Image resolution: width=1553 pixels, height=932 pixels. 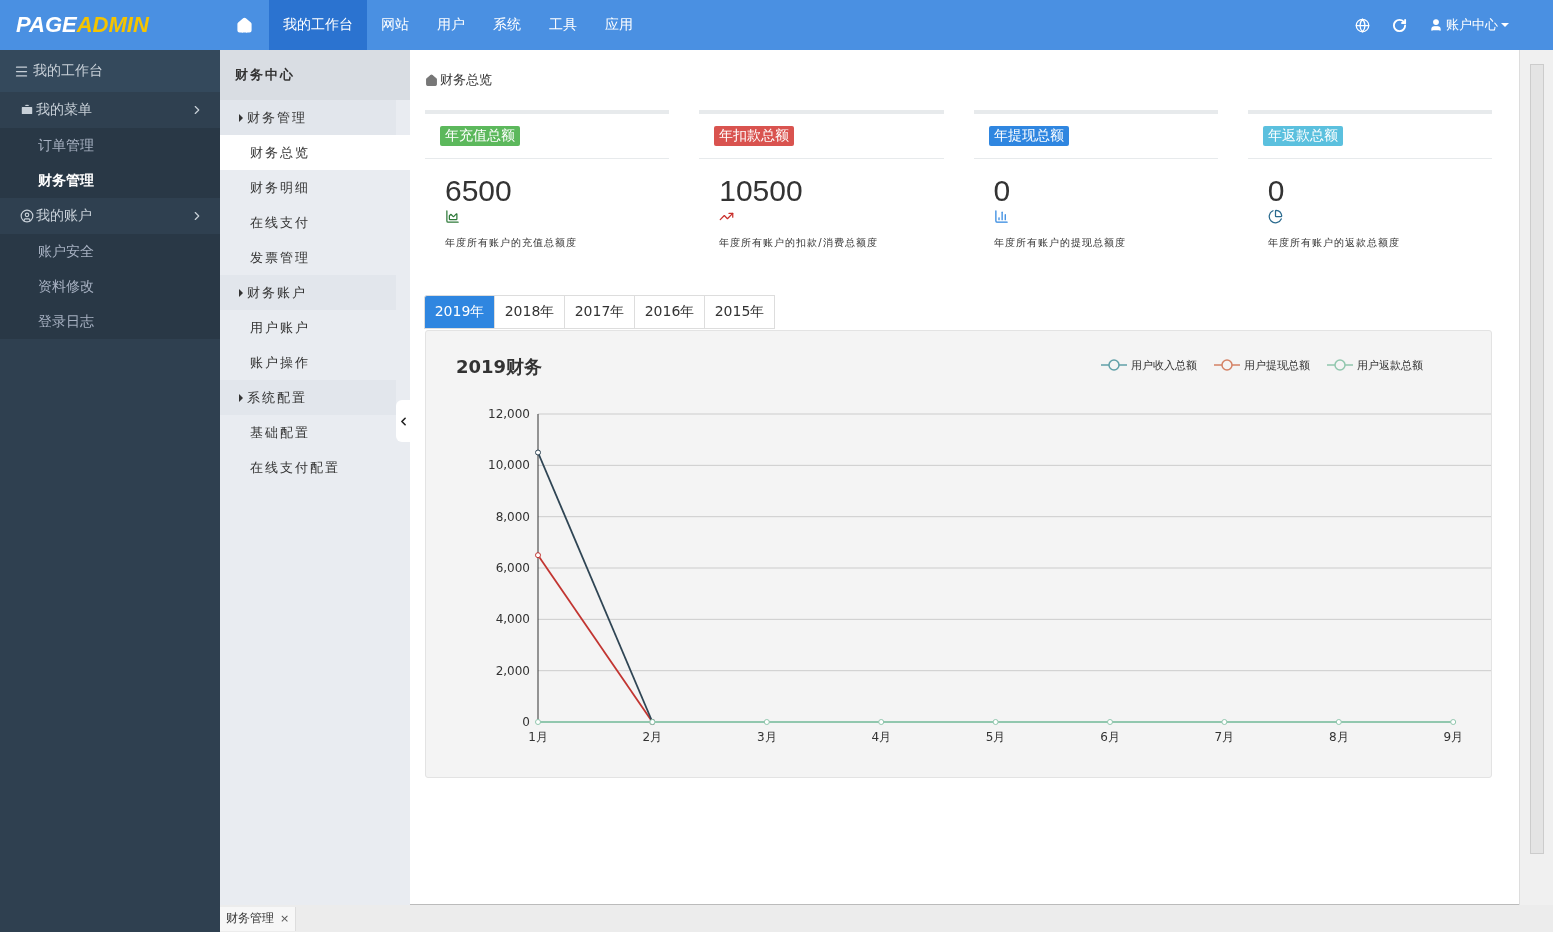 What do you see at coordinates (466, 80) in the screenshot?
I see `breadcrumb: 财务总览` at bounding box center [466, 80].